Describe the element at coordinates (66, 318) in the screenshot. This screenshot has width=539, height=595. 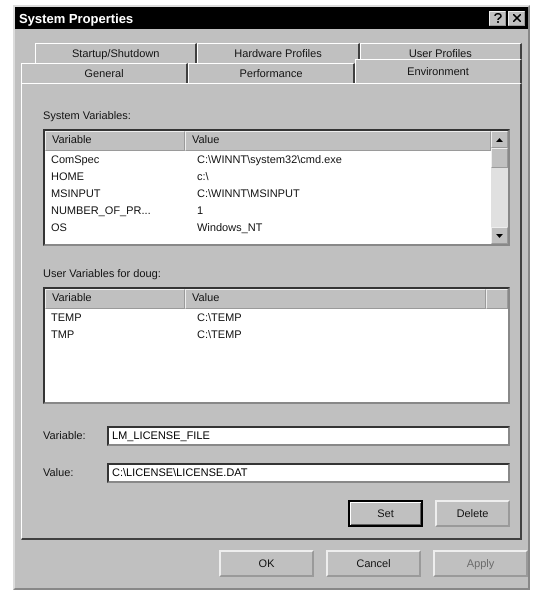
I see `variable-cell-text: TEMP` at that location.